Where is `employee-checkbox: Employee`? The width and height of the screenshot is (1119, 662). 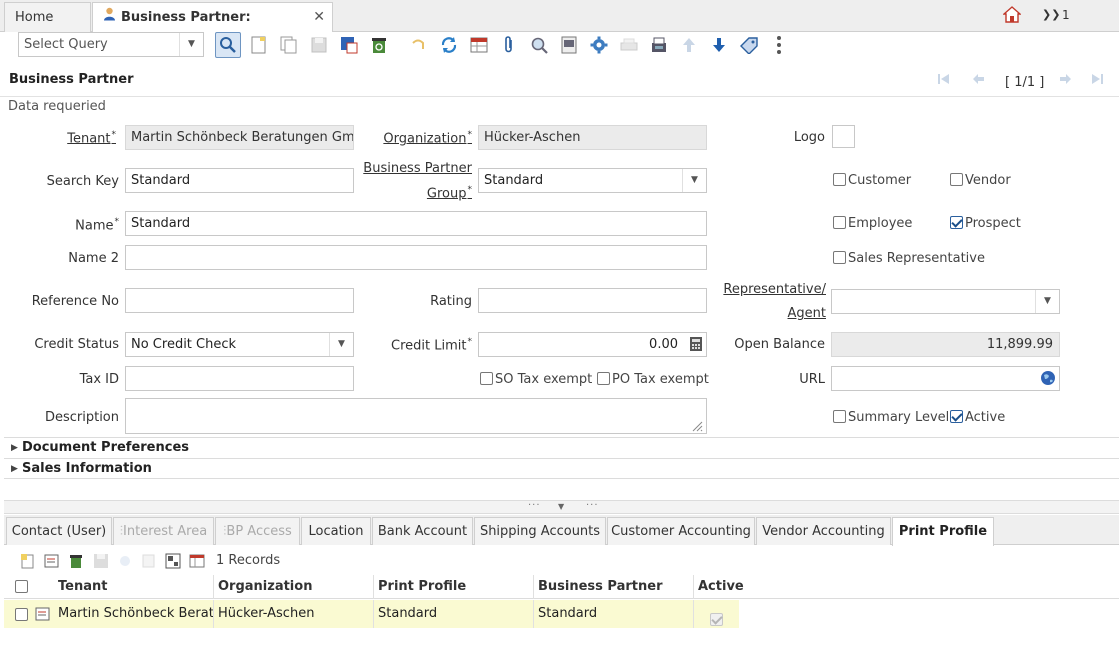 employee-checkbox: Employee is located at coordinates (872, 223).